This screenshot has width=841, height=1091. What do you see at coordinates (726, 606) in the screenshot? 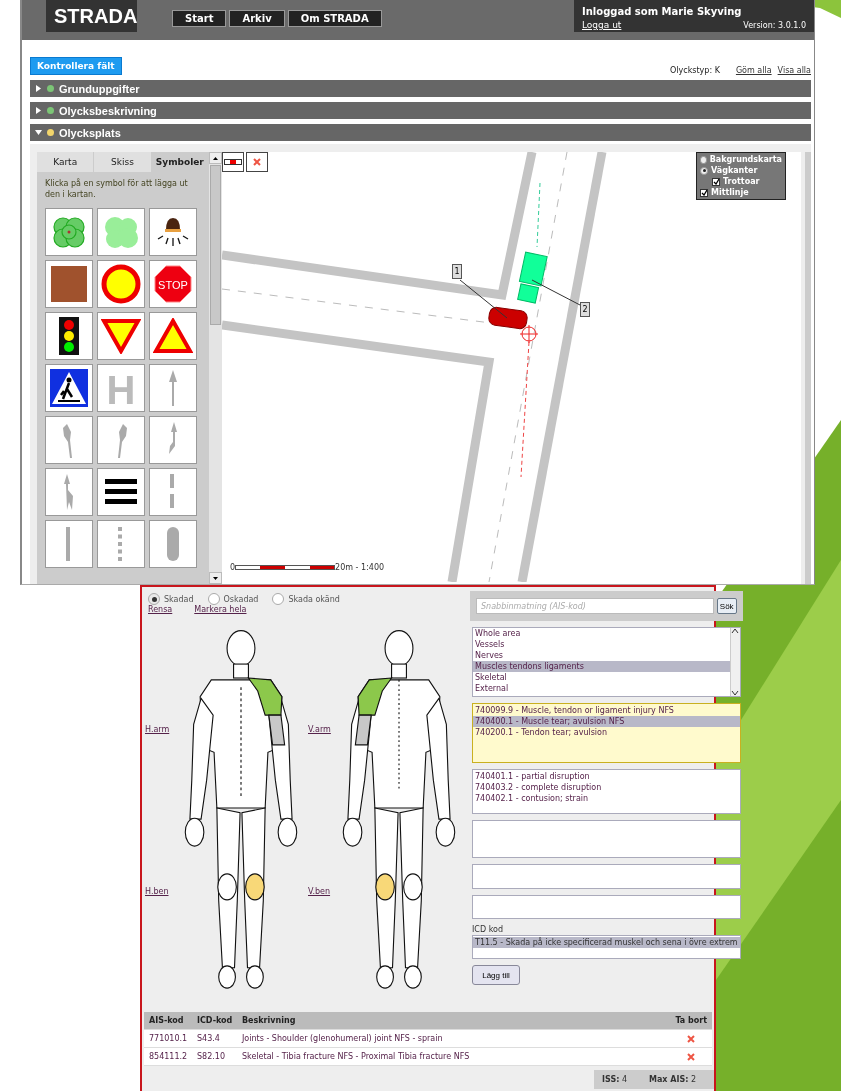
I see `search-button: Sök` at bounding box center [726, 606].